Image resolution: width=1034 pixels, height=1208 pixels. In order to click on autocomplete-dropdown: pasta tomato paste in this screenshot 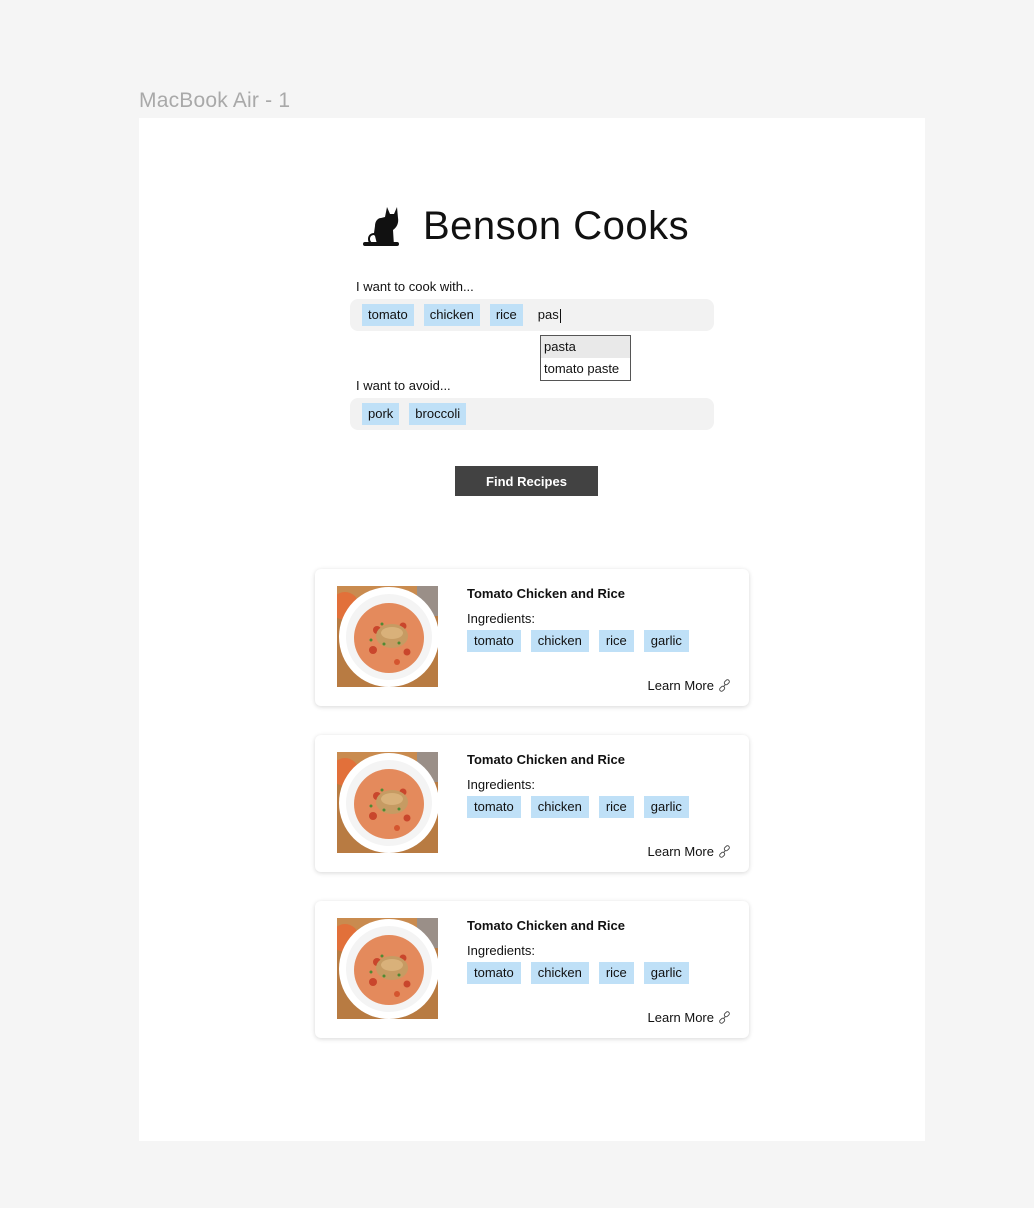, I will do `click(585, 358)`.